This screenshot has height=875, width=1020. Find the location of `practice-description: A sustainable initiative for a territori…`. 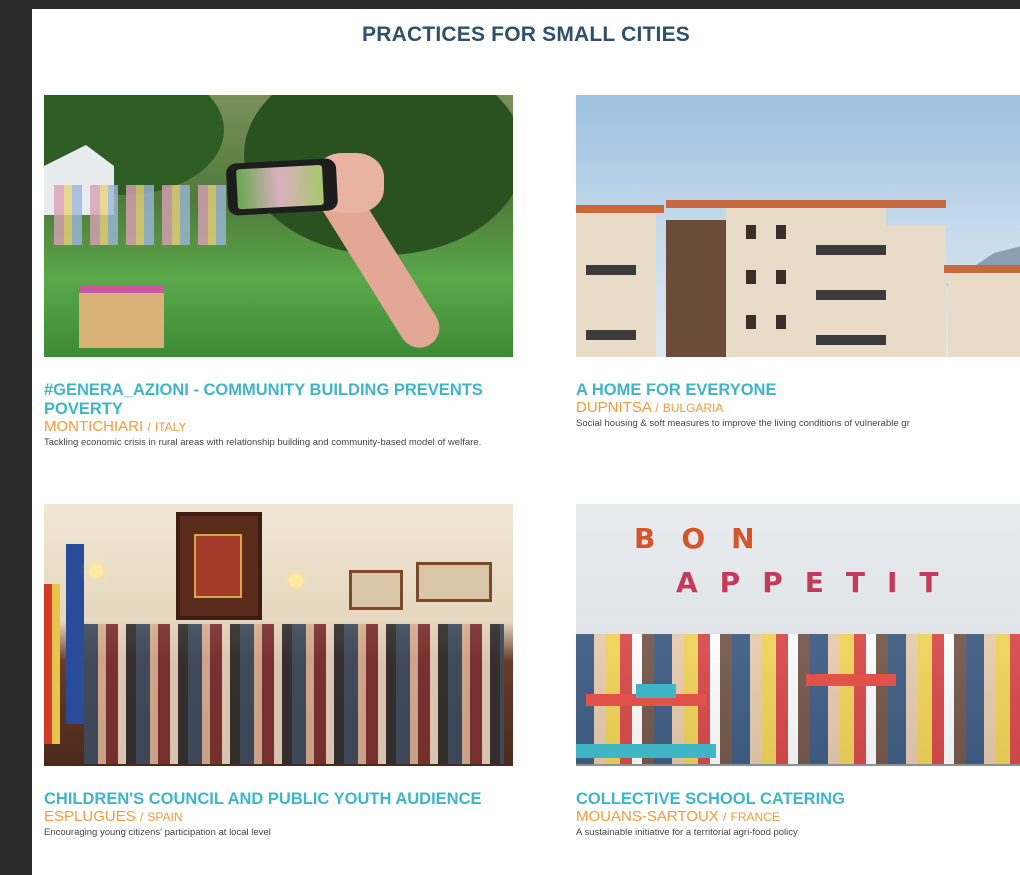

practice-description: A sustainable initiative for a territori… is located at coordinates (687, 832).